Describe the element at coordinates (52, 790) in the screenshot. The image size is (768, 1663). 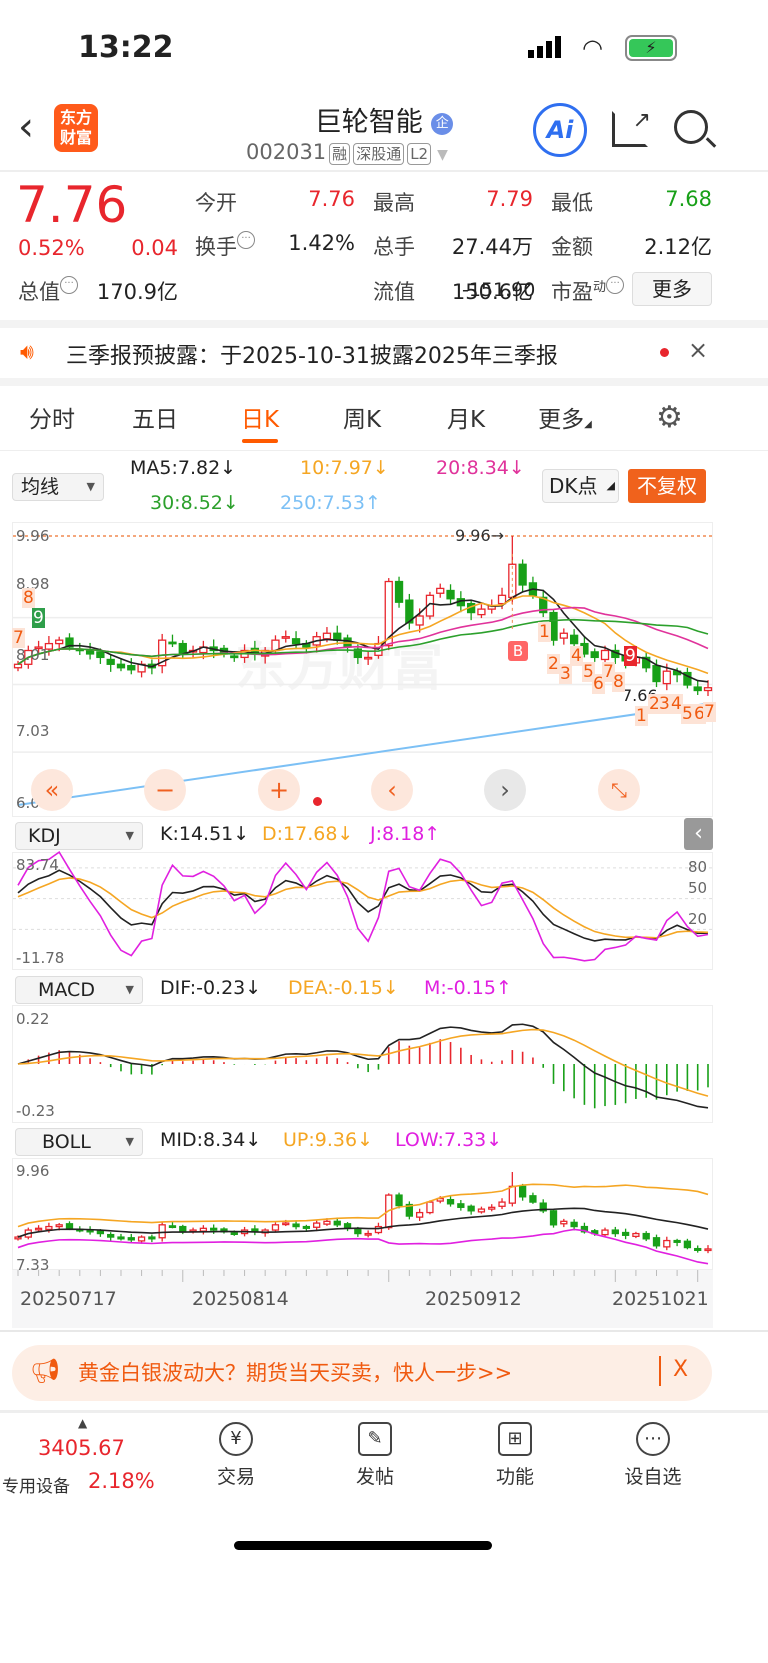
I see `scroll-start-button: «` at that location.